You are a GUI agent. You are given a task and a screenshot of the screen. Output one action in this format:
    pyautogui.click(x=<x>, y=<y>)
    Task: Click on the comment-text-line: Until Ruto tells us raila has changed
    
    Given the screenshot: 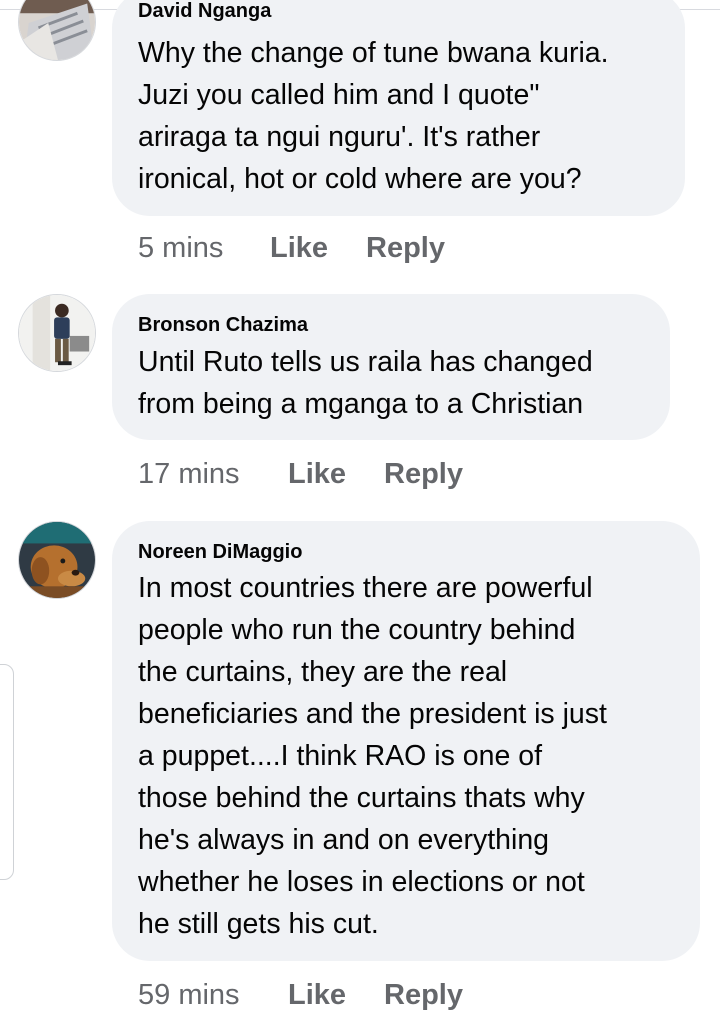 What is the action you would take?
    pyautogui.click(x=365, y=362)
    